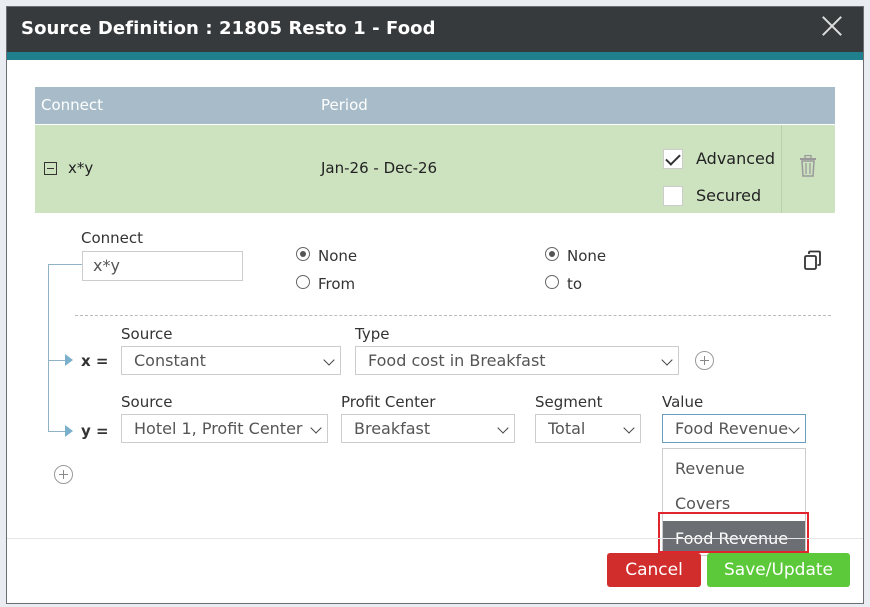 Image resolution: width=870 pixels, height=607 pixels. I want to click on segment-label: Segment, so click(569, 402).